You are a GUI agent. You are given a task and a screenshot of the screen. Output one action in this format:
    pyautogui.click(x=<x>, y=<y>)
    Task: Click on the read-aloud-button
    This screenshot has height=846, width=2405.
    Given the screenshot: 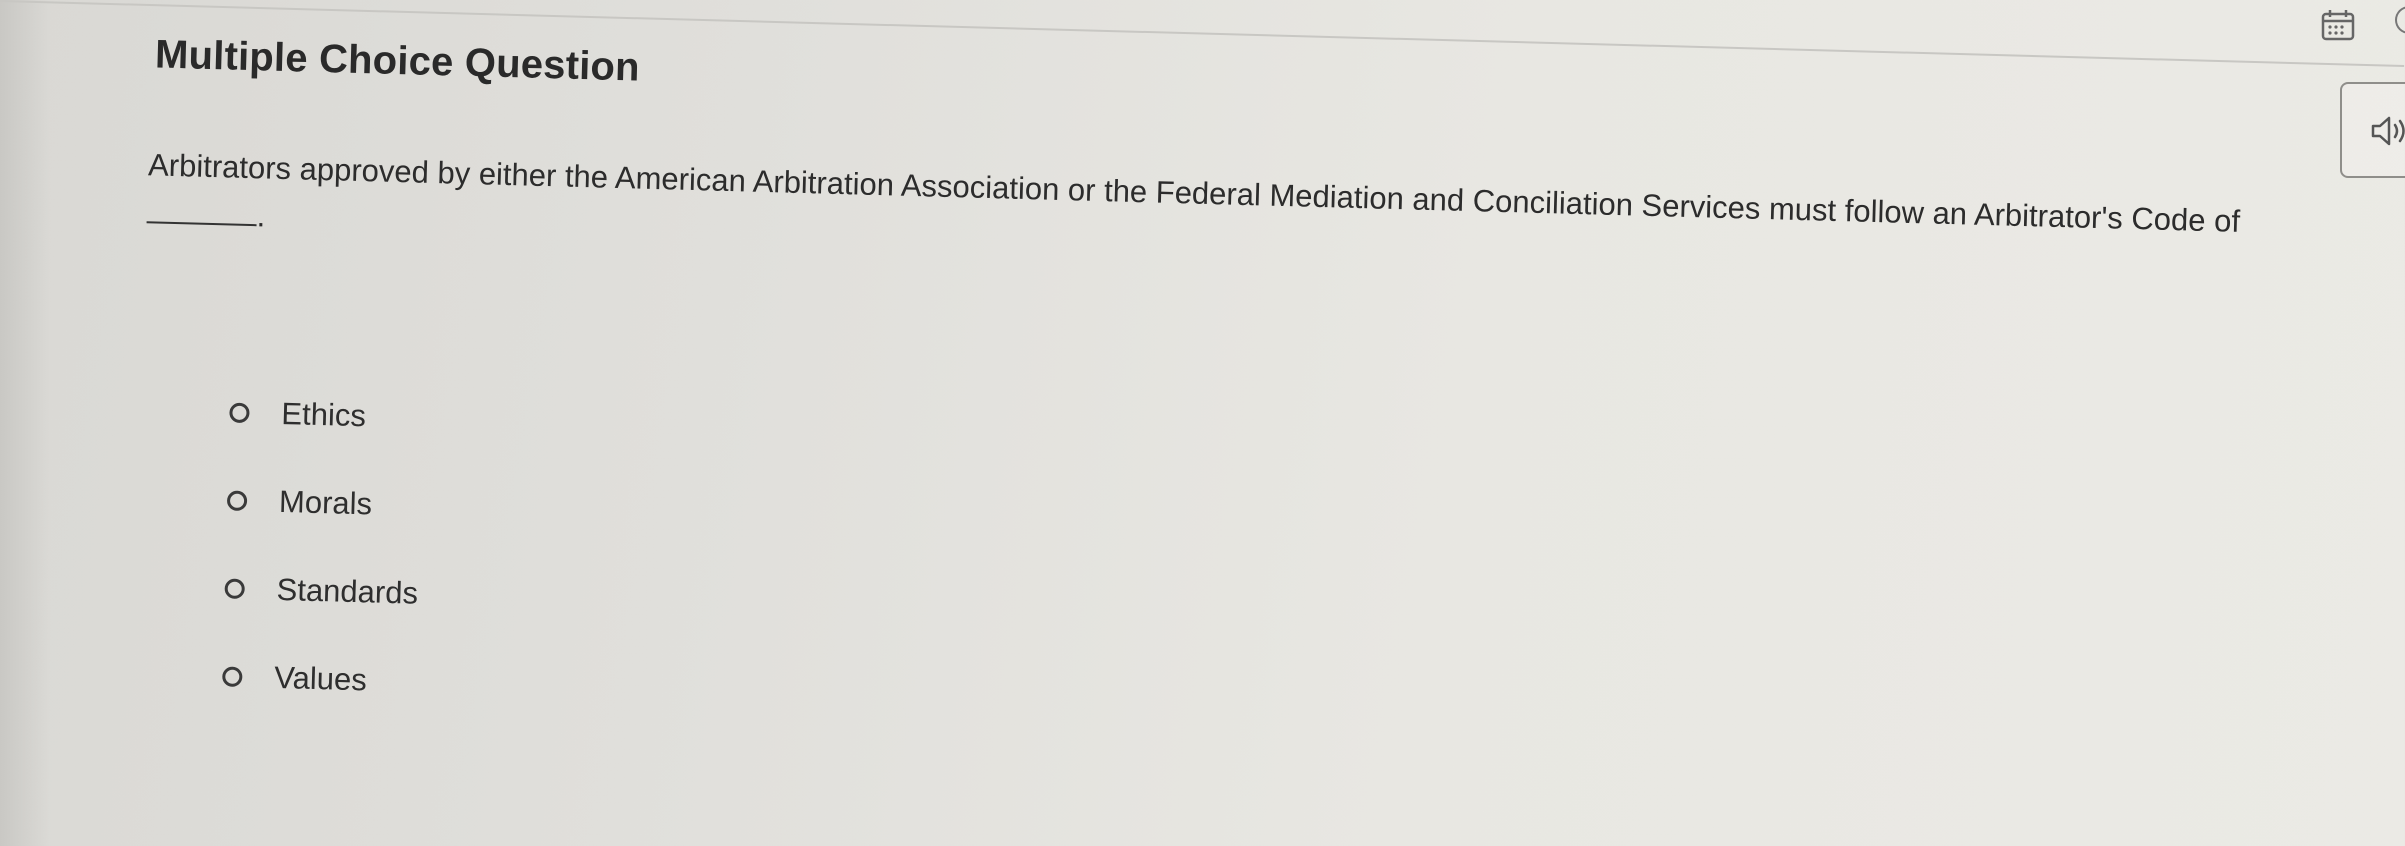 What is the action you would take?
    pyautogui.click(x=2372, y=130)
    